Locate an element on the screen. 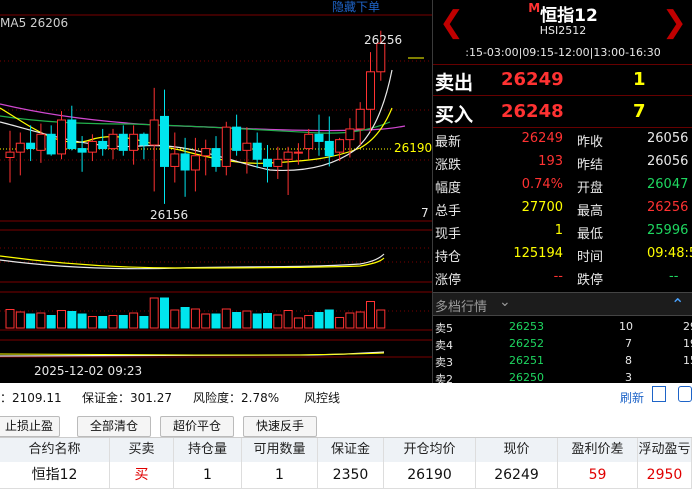 This screenshot has height=491, width=692. bid-row: 买入 26248 7 is located at coordinates (562, 112).